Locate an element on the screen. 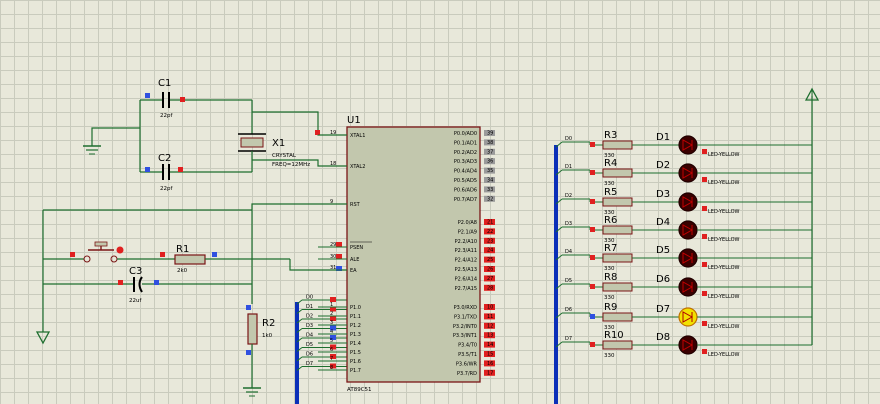  pin-name: P3.0/RXD is located at coordinates (466, 308).